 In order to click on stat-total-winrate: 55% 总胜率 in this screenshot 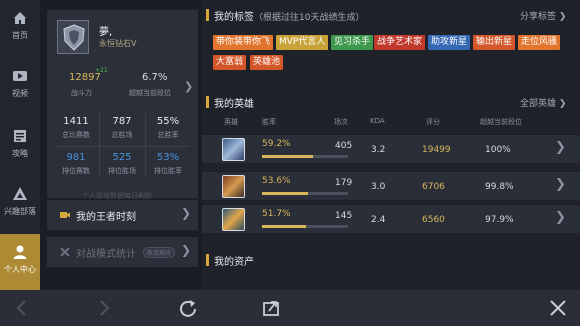, I will do `click(168, 128)`.